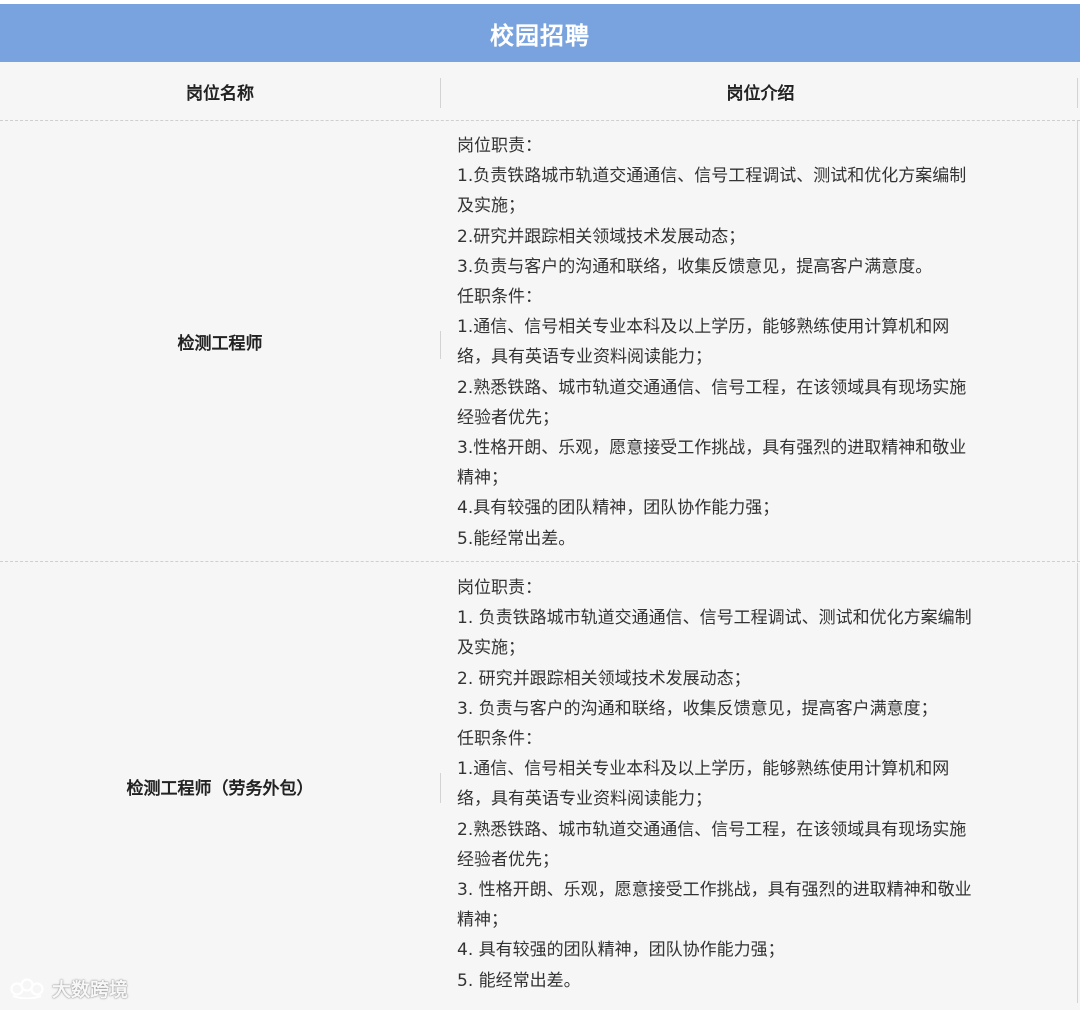  I want to click on description-line: 2.研究并跟踪相关领域技术发展动态；, so click(601, 236).